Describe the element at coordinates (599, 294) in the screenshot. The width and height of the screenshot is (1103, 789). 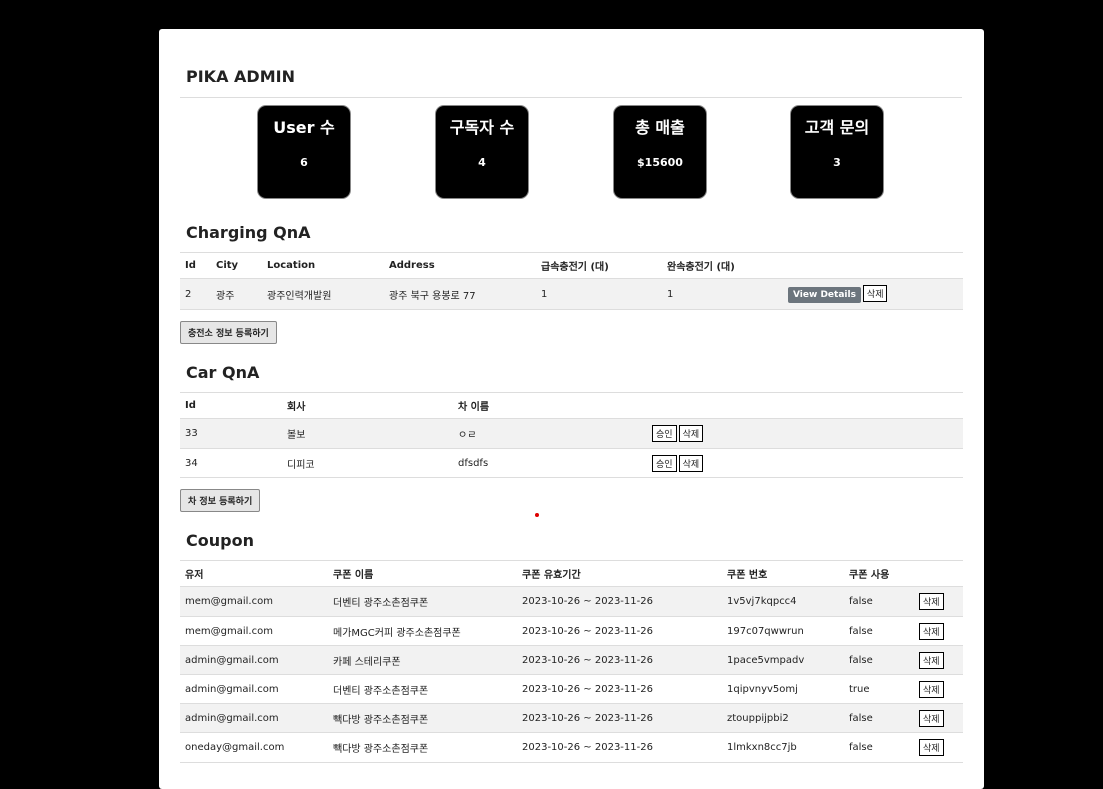
I see `cell-fast-charger: 1` at that location.